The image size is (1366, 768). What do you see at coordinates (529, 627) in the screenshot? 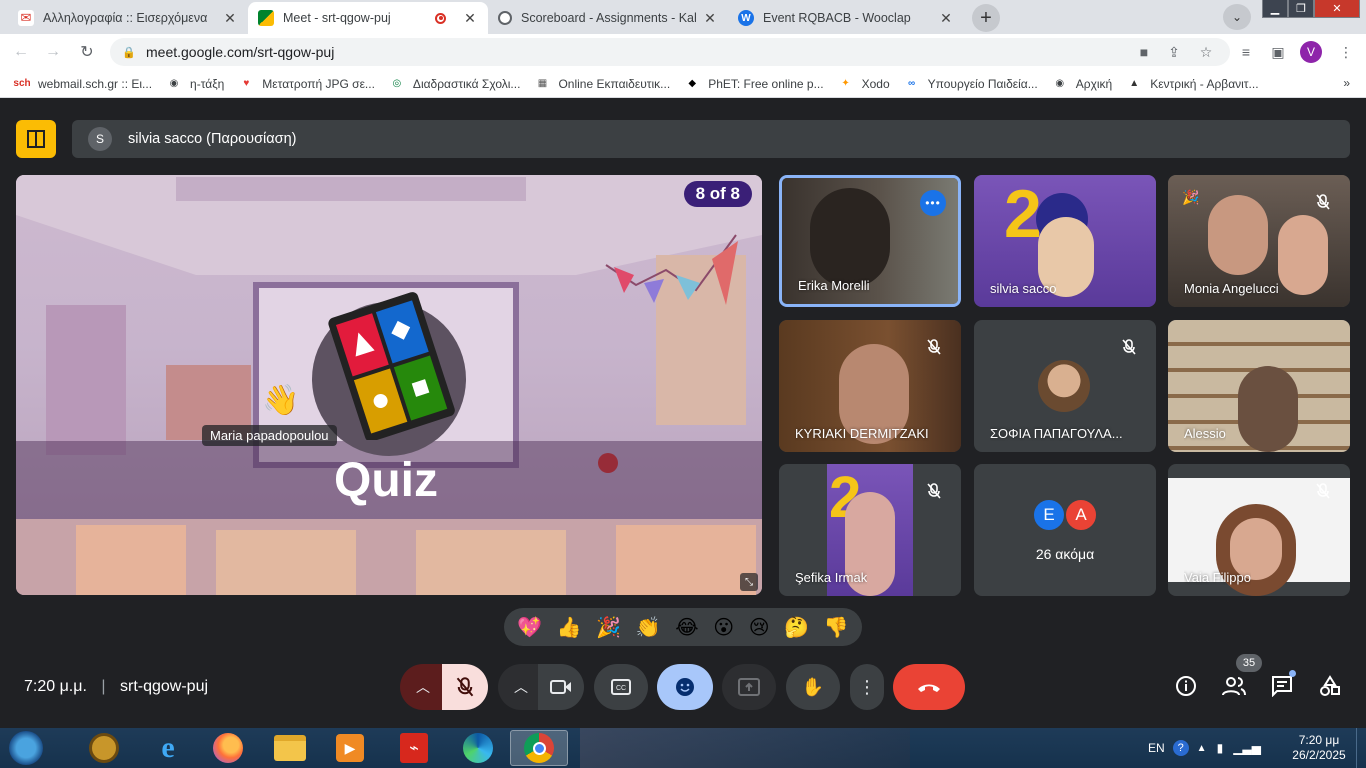
I see `sparkling-heart-reaction: 💖` at bounding box center [529, 627].